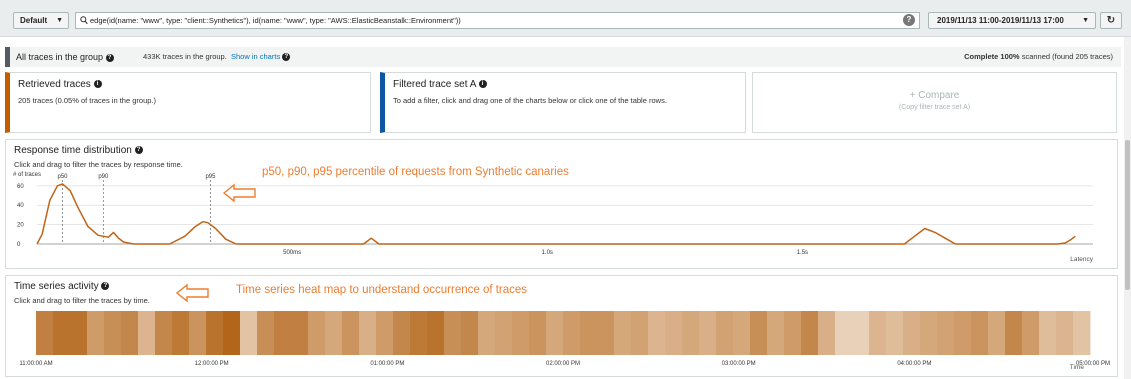 This screenshot has width=1131, height=379. Describe the element at coordinates (914, 364) in the screenshot. I see `time-tick-label: 04:00:00 PM` at that location.